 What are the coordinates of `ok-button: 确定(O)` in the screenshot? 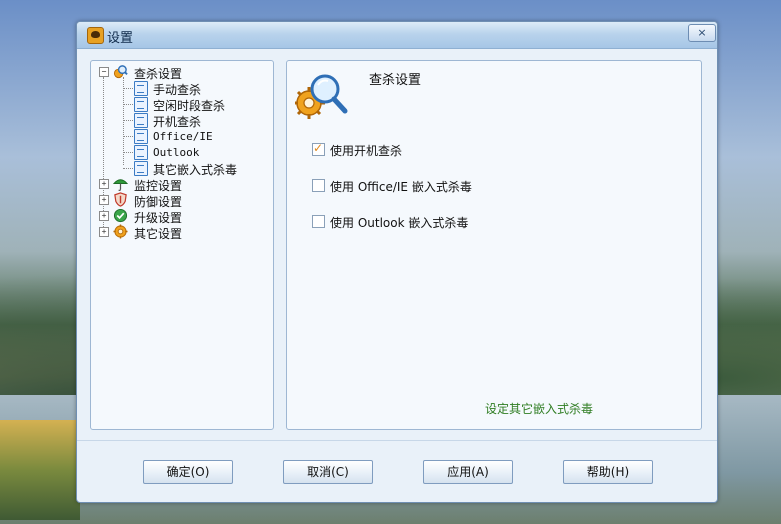 It's located at (188, 472).